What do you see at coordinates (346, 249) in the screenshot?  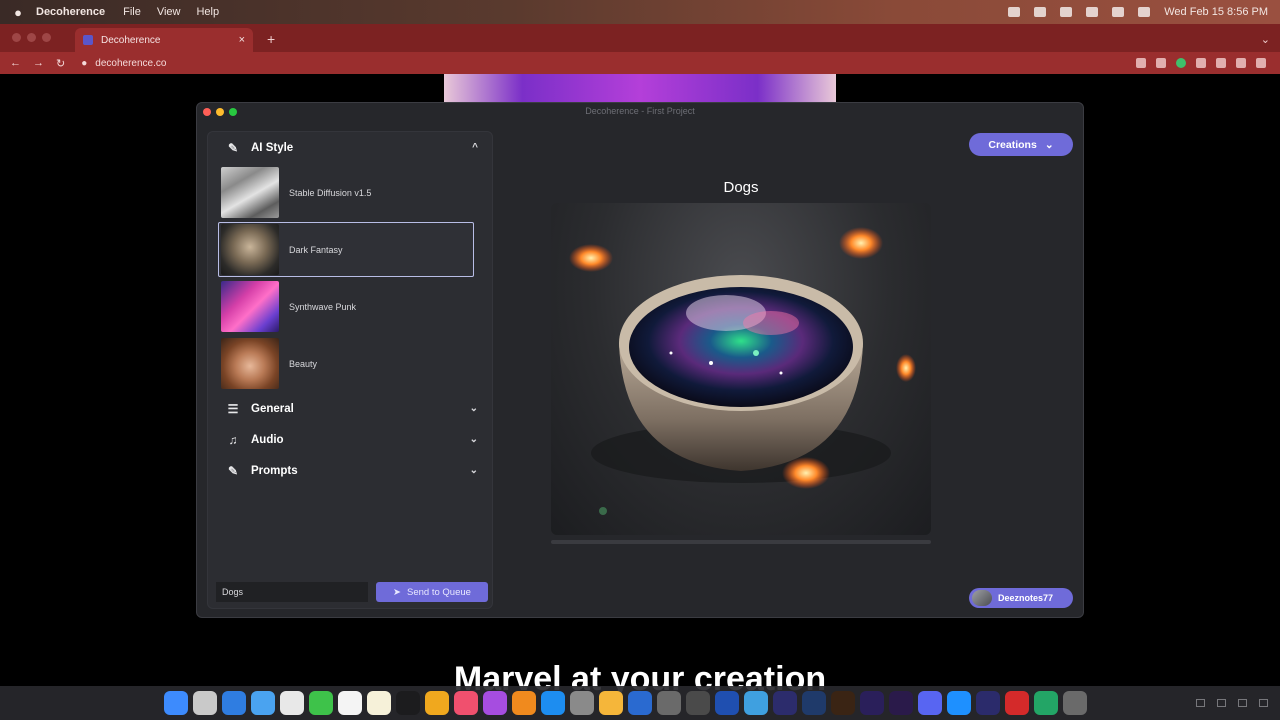 I see `style-item-dark-fantasy: Dark Fantasy` at bounding box center [346, 249].